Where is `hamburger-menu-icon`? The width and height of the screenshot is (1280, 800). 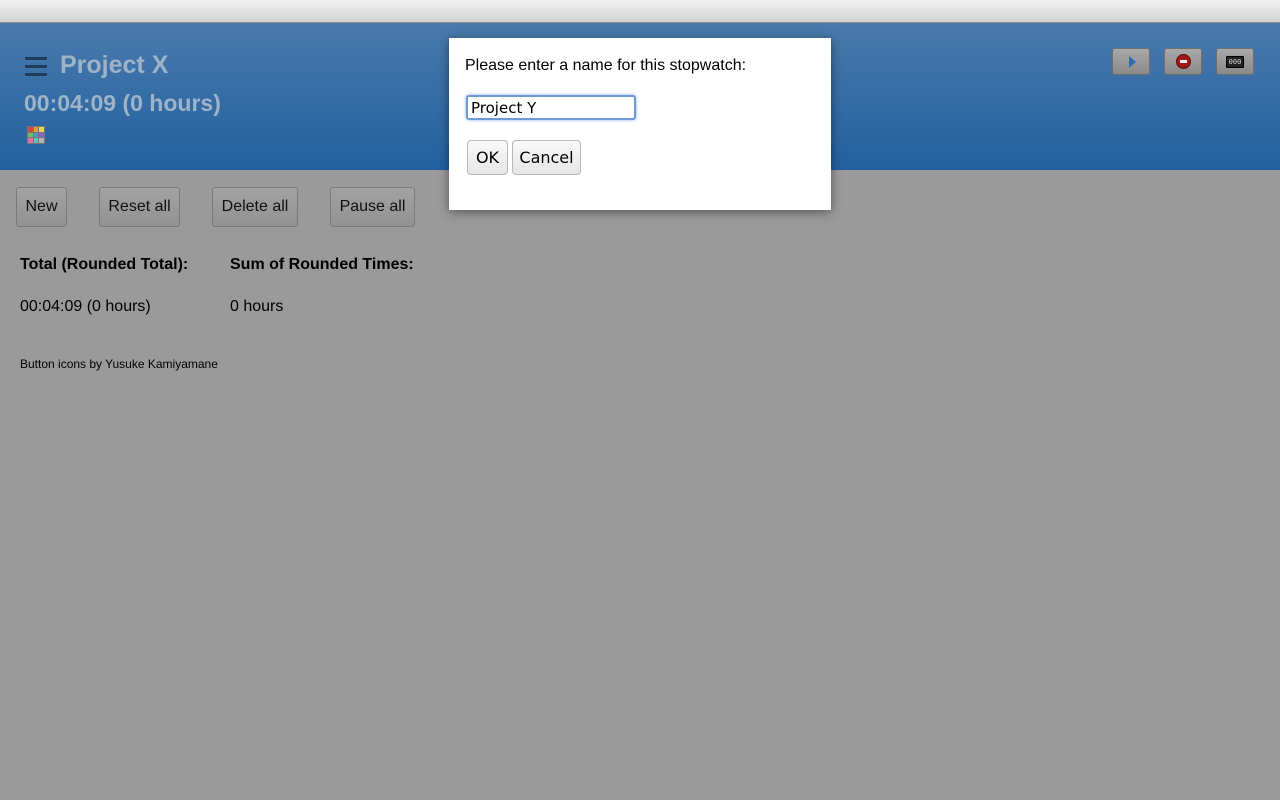
hamburger-menu-icon is located at coordinates (36, 67).